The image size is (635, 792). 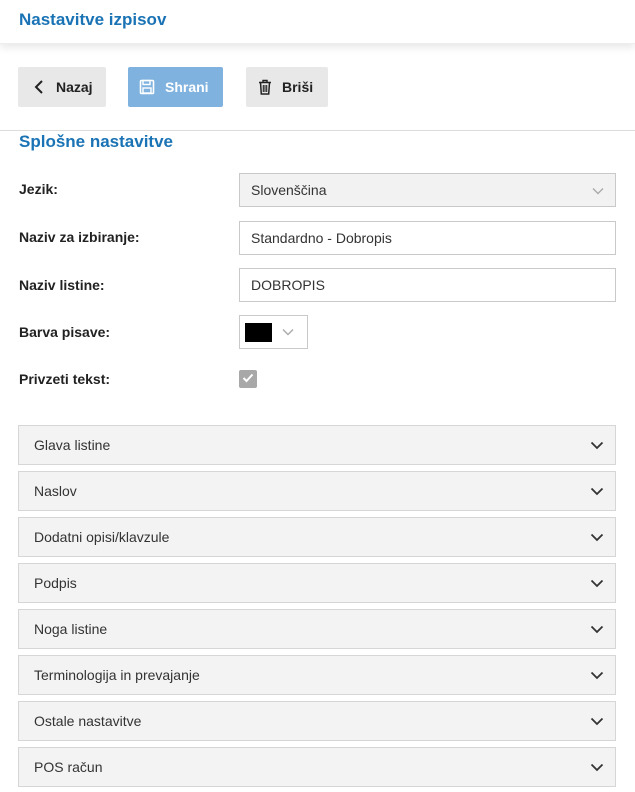 I want to click on delete-button: Briši, so click(x=287, y=87).